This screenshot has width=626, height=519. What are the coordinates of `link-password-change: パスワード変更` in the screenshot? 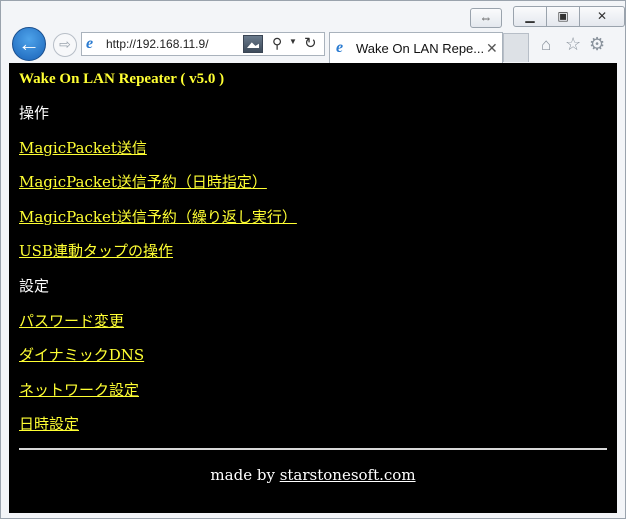 It's located at (71, 321).